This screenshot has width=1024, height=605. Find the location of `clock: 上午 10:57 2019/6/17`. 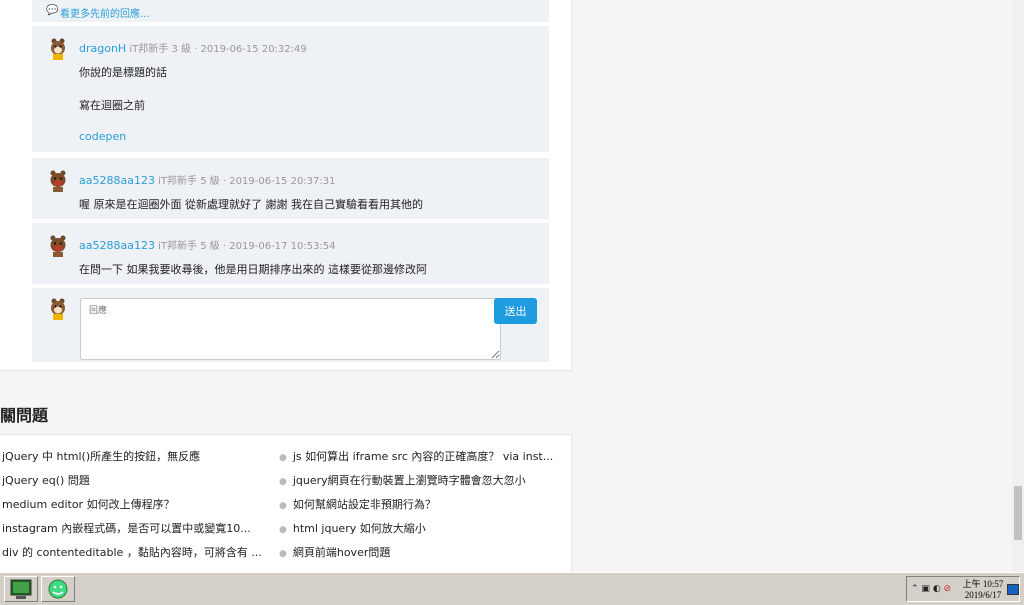

clock: 上午 10:57 2019/6/17 is located at coordinates (983, 590).